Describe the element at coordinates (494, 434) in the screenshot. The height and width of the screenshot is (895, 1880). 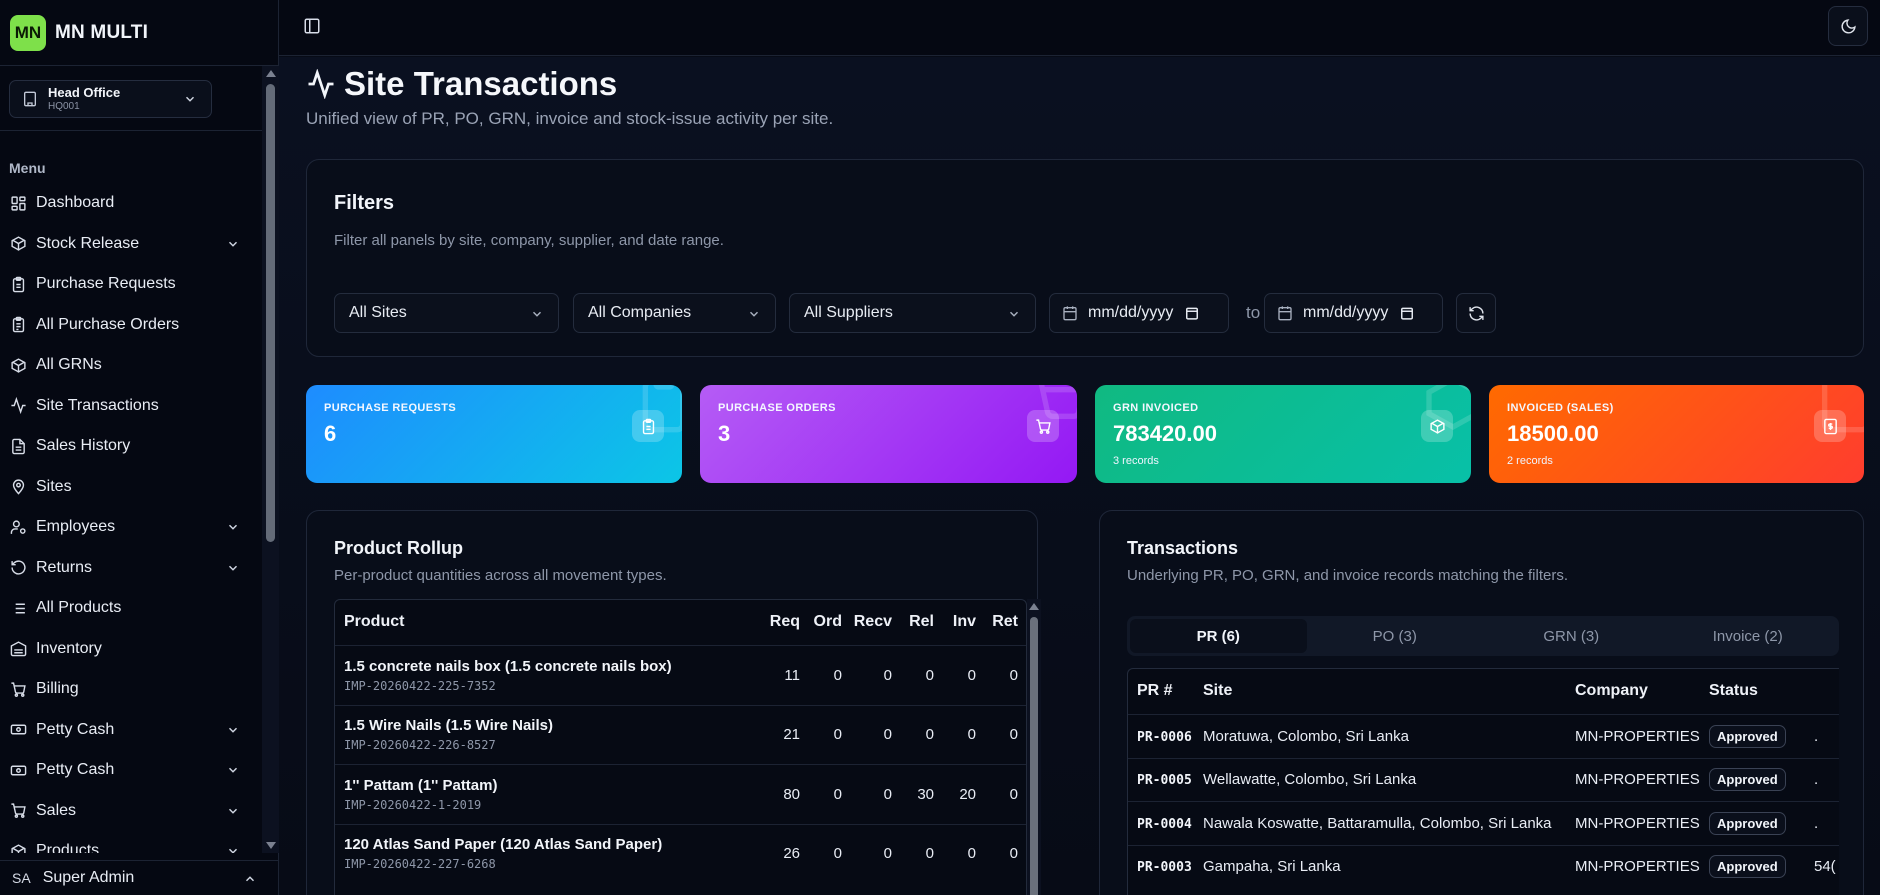
I see `stat-card-purchase-requests: PURCHASE REQUESTS 6` at that location.